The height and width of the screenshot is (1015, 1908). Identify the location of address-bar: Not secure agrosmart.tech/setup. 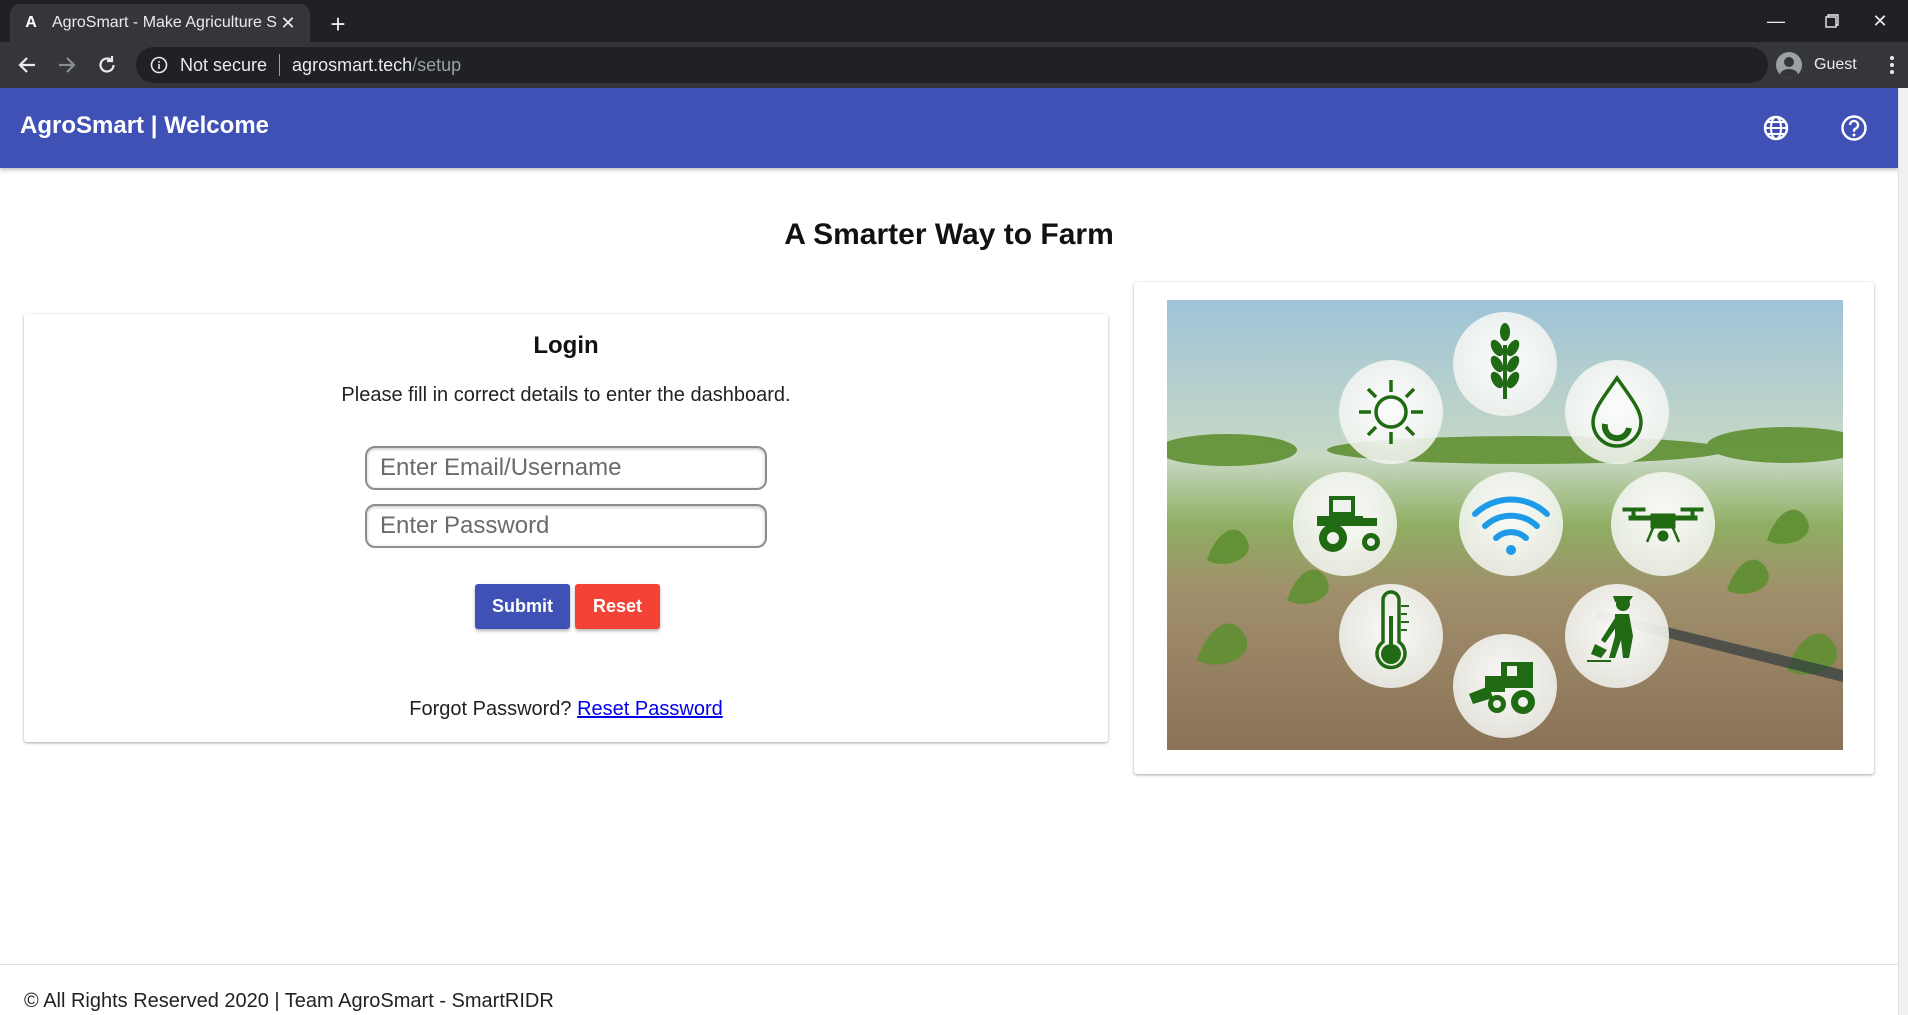
(952, 65).